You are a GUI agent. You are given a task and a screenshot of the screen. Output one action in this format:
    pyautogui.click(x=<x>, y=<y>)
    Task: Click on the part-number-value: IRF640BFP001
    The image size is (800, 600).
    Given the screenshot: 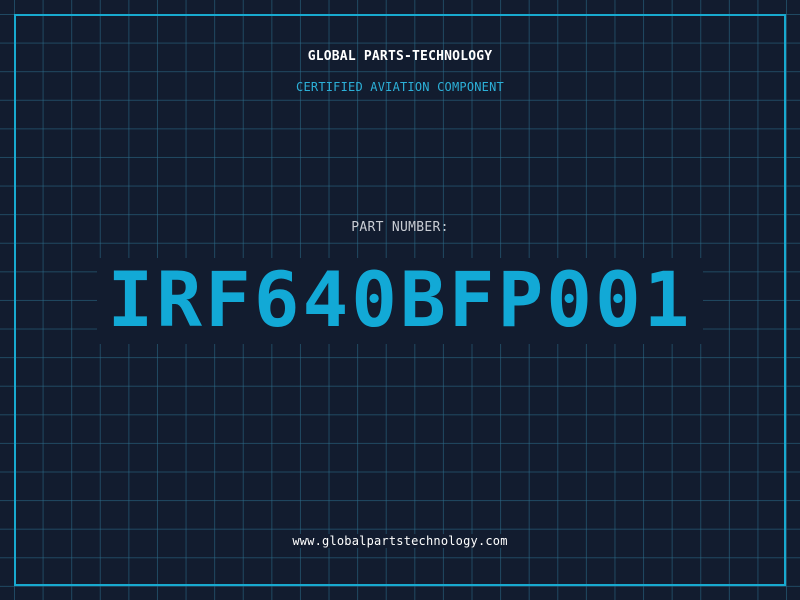 What is the action you would take?
    pyautogui.click(x=400, y=301)
    